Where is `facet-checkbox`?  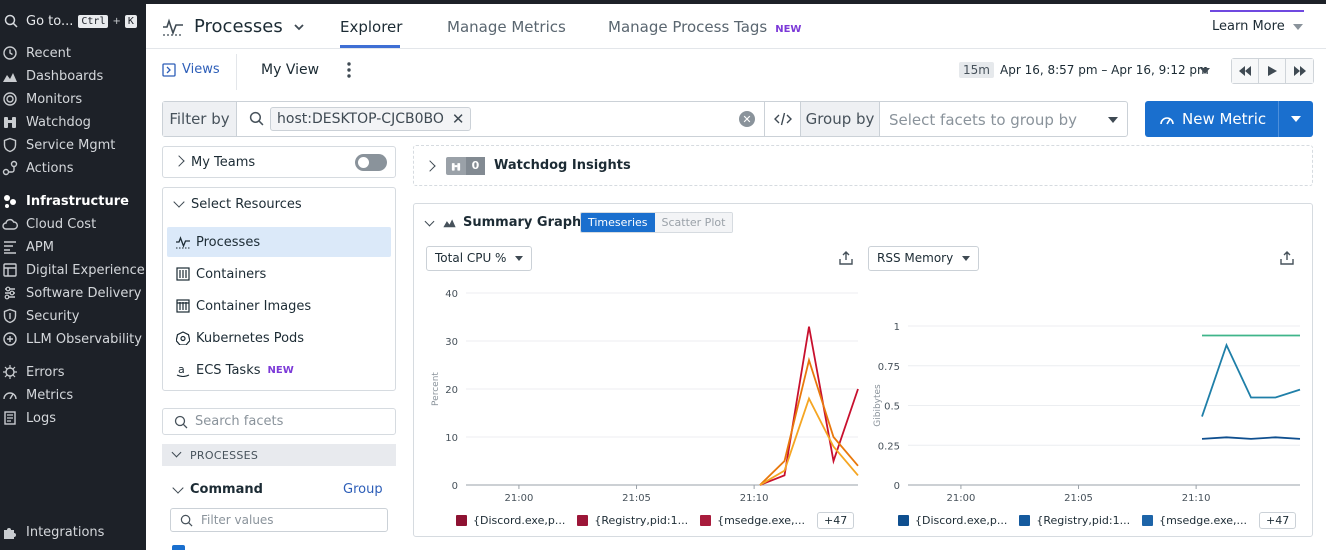 facet-checkbox is located at coordinates (178, 547).